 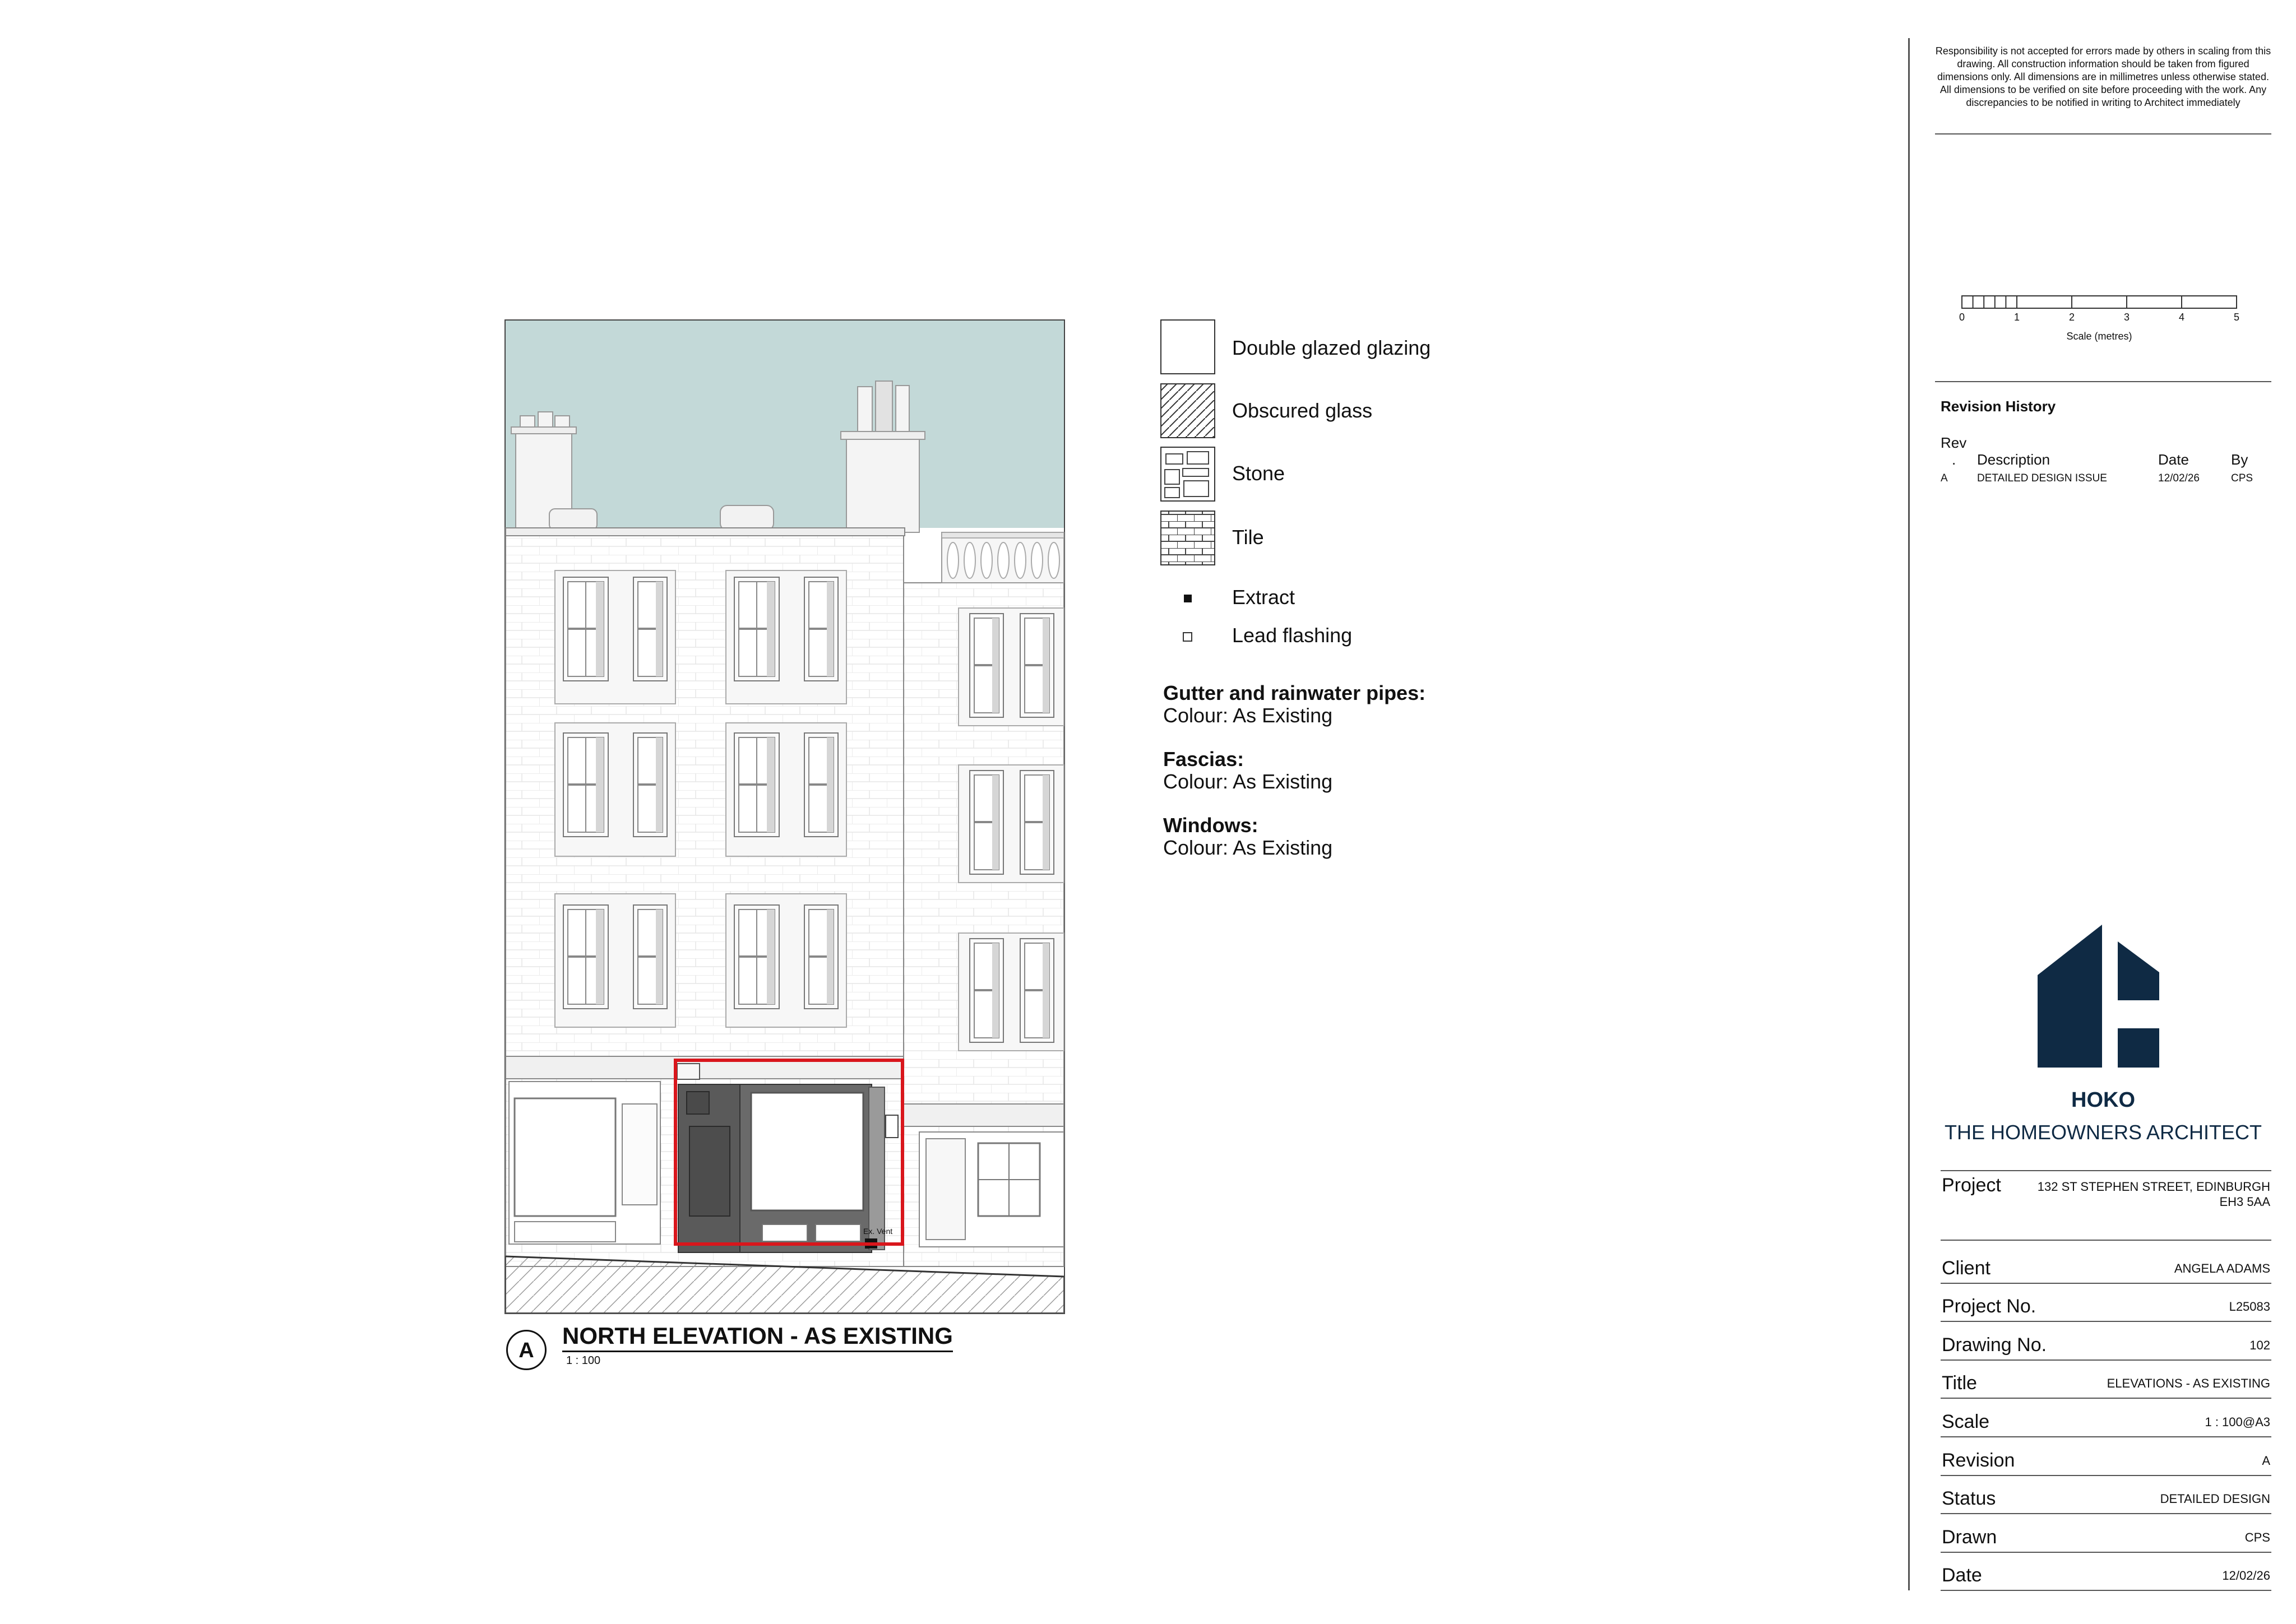 What do you see at coordinates (1978, 1460) in the screenshot?
I see `title-block-label: Revision` at bounding box center [1978, 1460].